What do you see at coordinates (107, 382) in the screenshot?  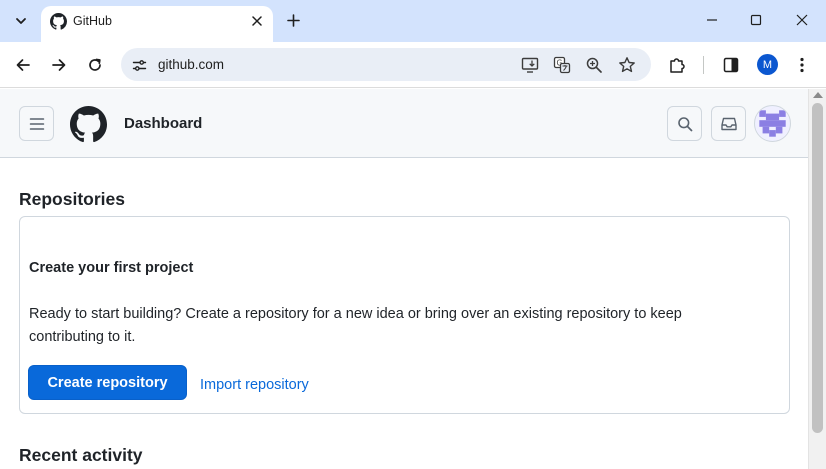 I see `create-repository-button: Create repository` at bounding box center [107, 382].